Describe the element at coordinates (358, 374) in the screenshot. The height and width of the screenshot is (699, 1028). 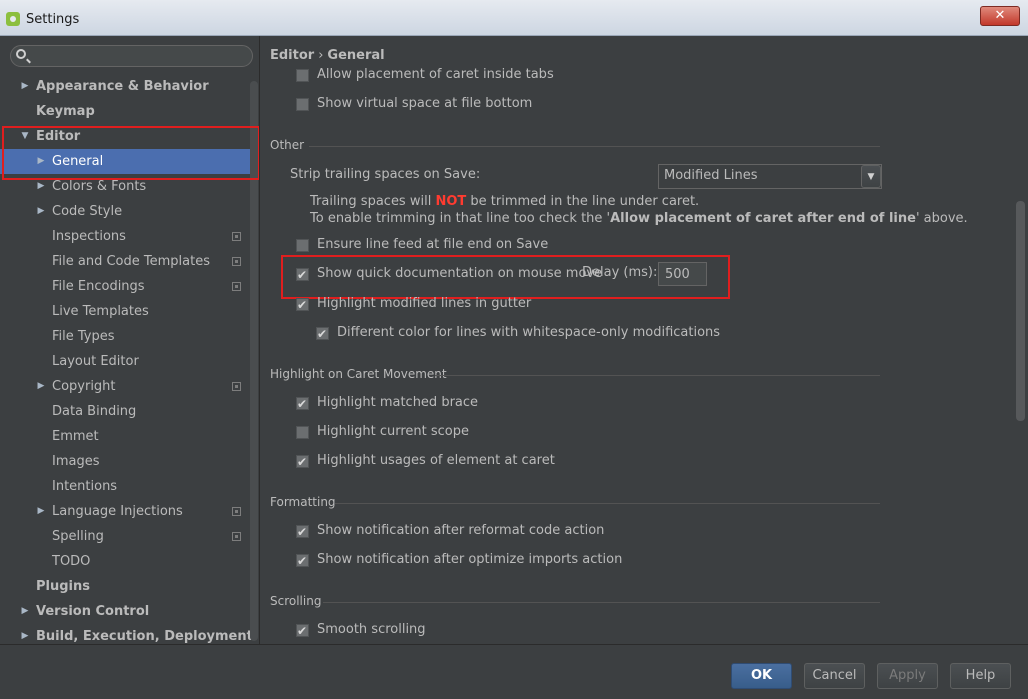
I see `section-caret-movement: Highlight on Caret Movement` at that location.